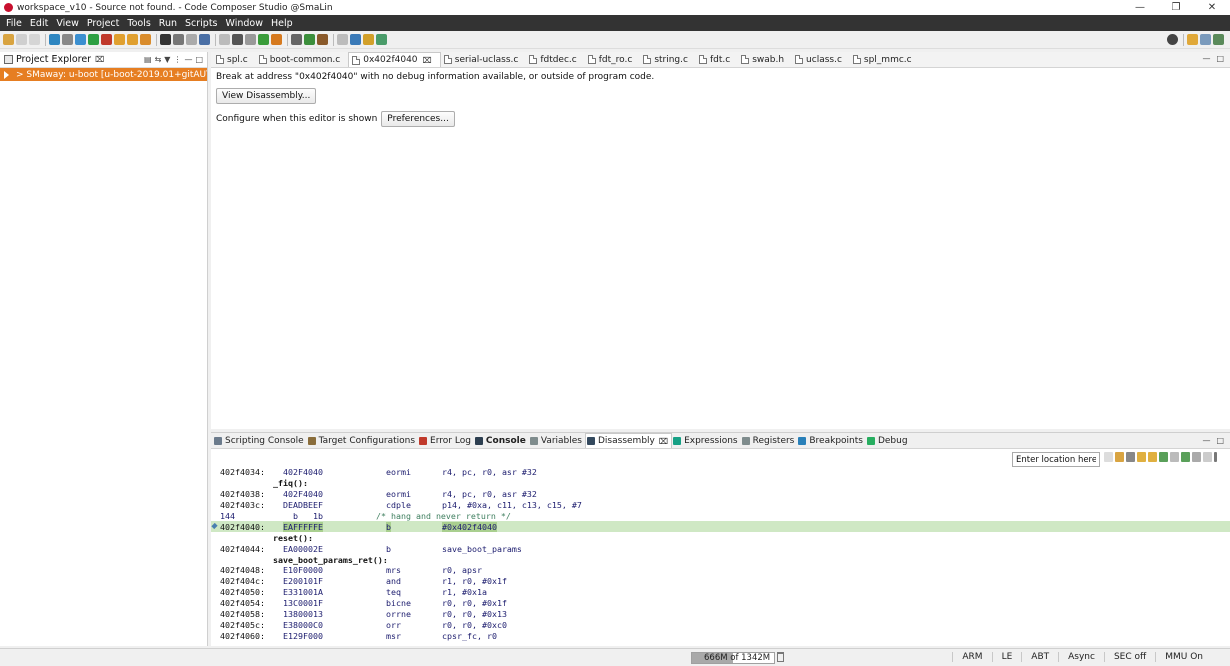 The width and height of the screenshot is (1230, 666). Describe the element at coordinates (368, 39) in the screenshot. I see `pen-icon` at that location.